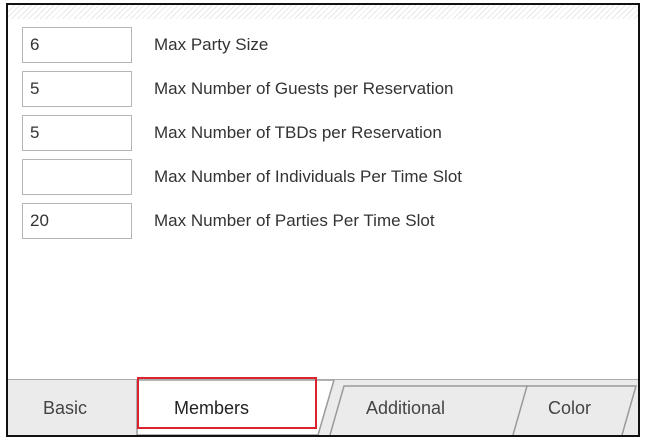  I want to click on panel-top-hatch, so click(323, 12).